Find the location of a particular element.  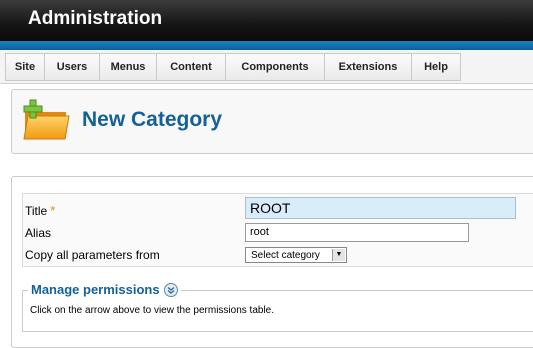

title-input: ROOT is located at coordinates (380, 208).